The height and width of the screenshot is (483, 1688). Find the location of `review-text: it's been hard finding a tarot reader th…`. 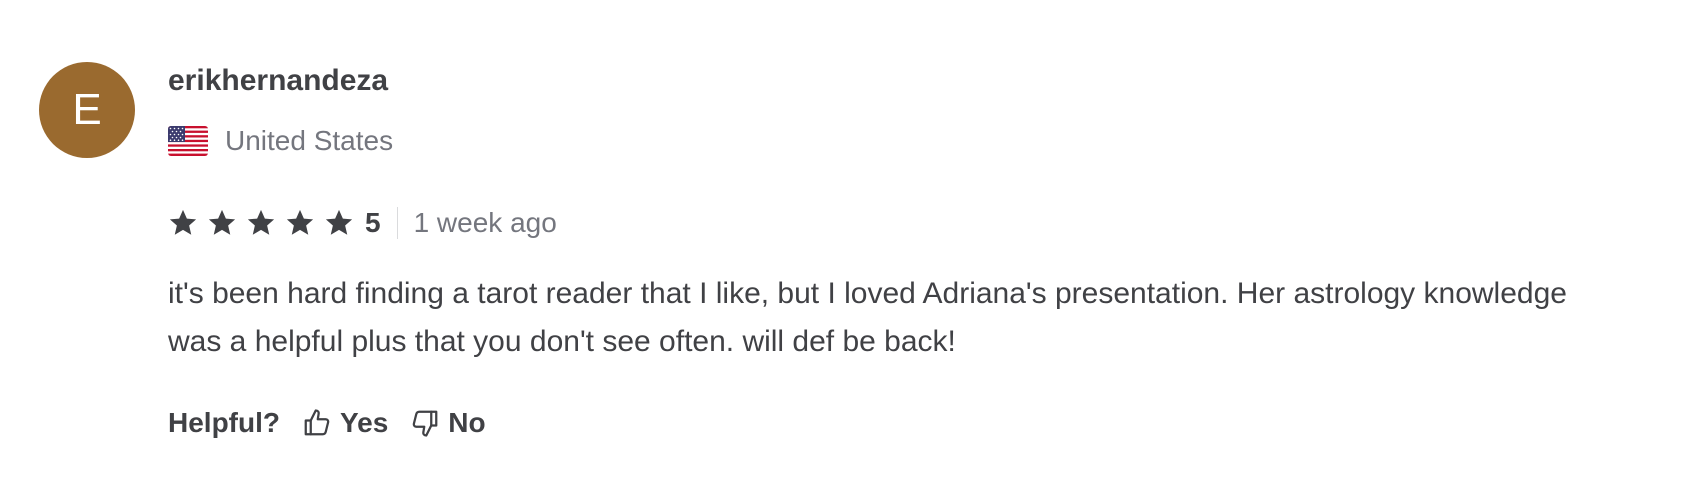

review-text: it's been hard finding a tarot reader th… is located at coordinates (867, 317).